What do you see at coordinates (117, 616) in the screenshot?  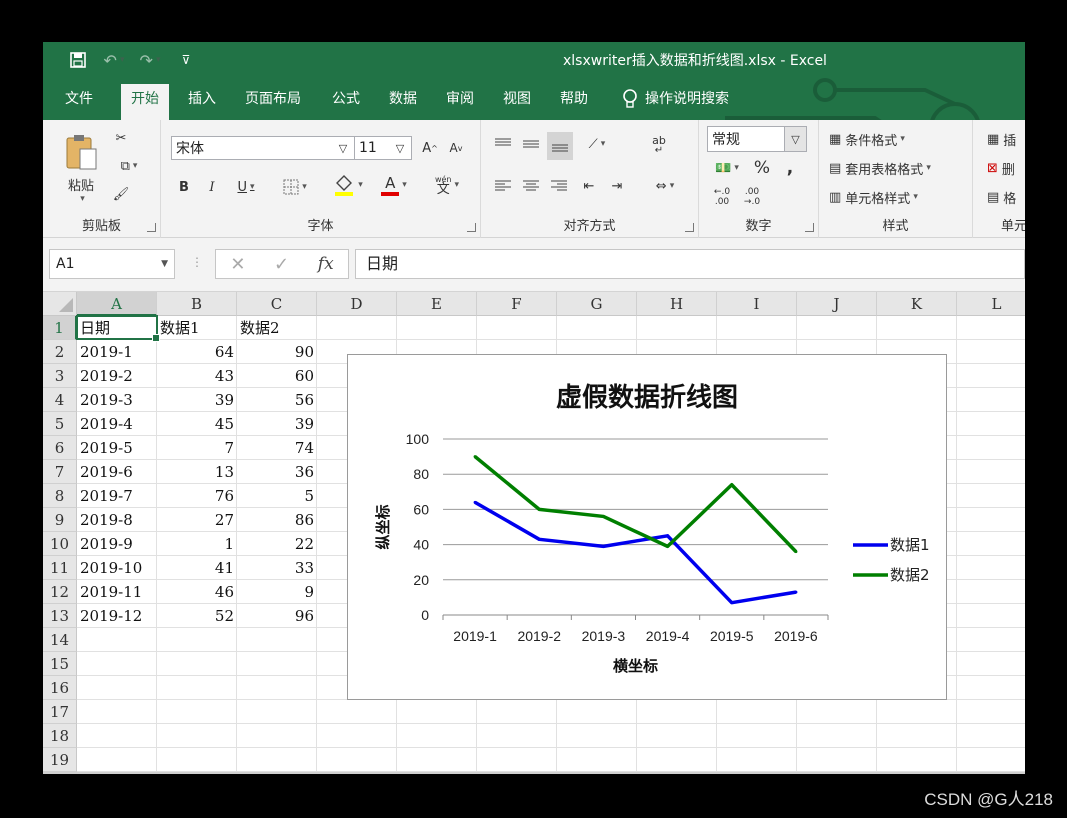 I see `cell-a13: 2019-12` at bounding box center [117, 616].